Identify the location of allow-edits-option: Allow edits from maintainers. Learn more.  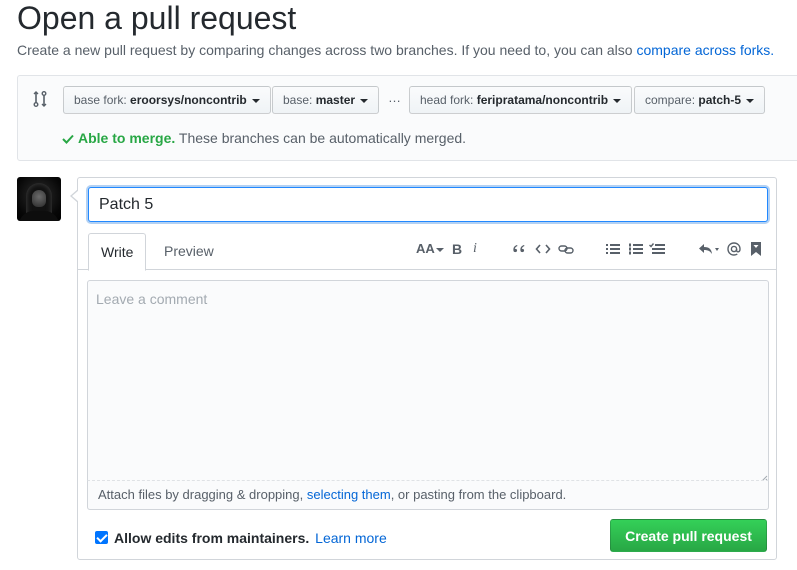
(241, 538).